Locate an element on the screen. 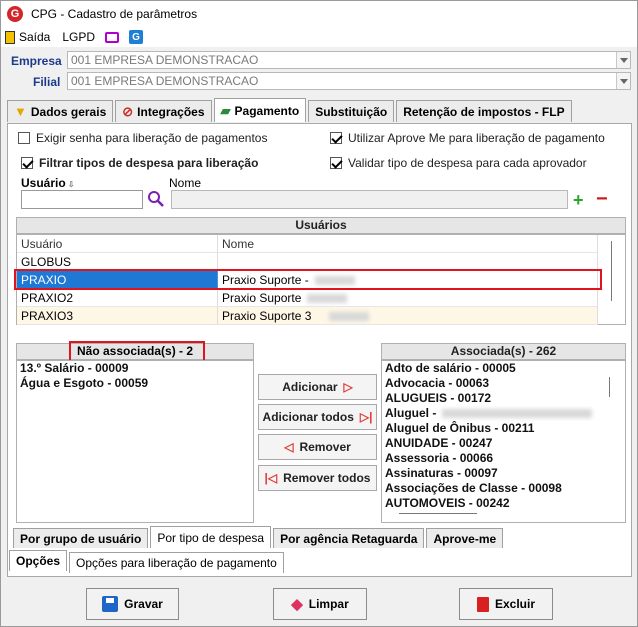  integration-icon: ⊘ is located at coordinates (128, 111).